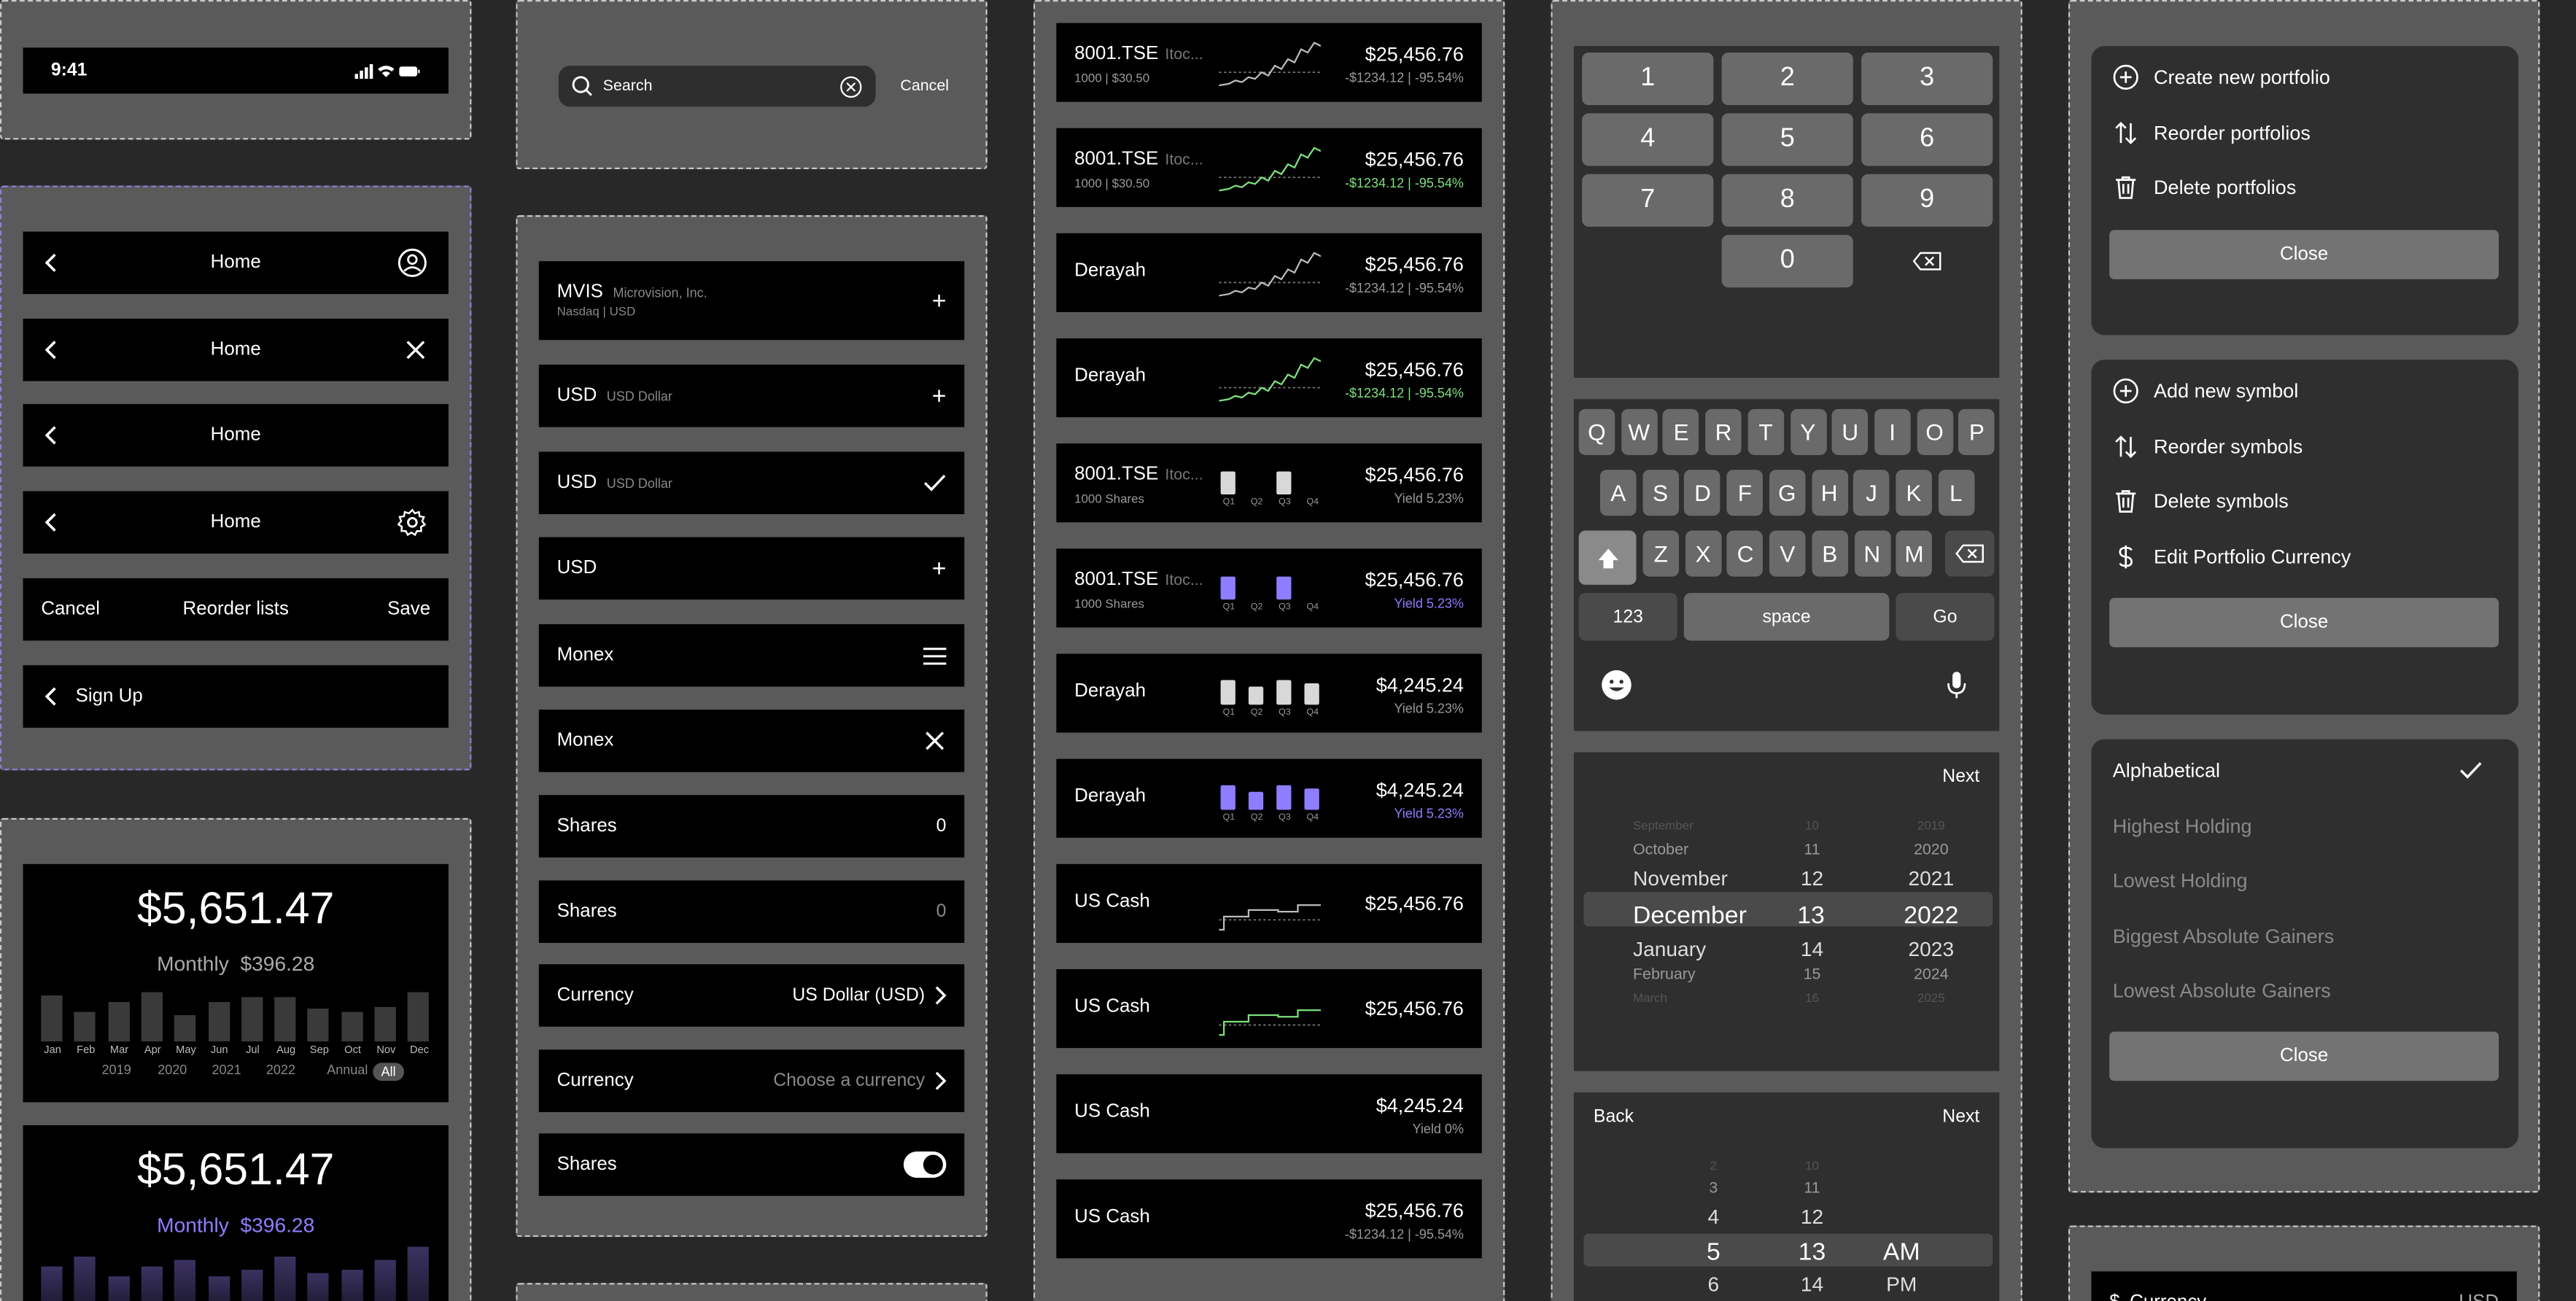  What do you see at coordinates (1703, 553) in the screenshot?
I see `key-x: X` at bounding box center [1703, 553].